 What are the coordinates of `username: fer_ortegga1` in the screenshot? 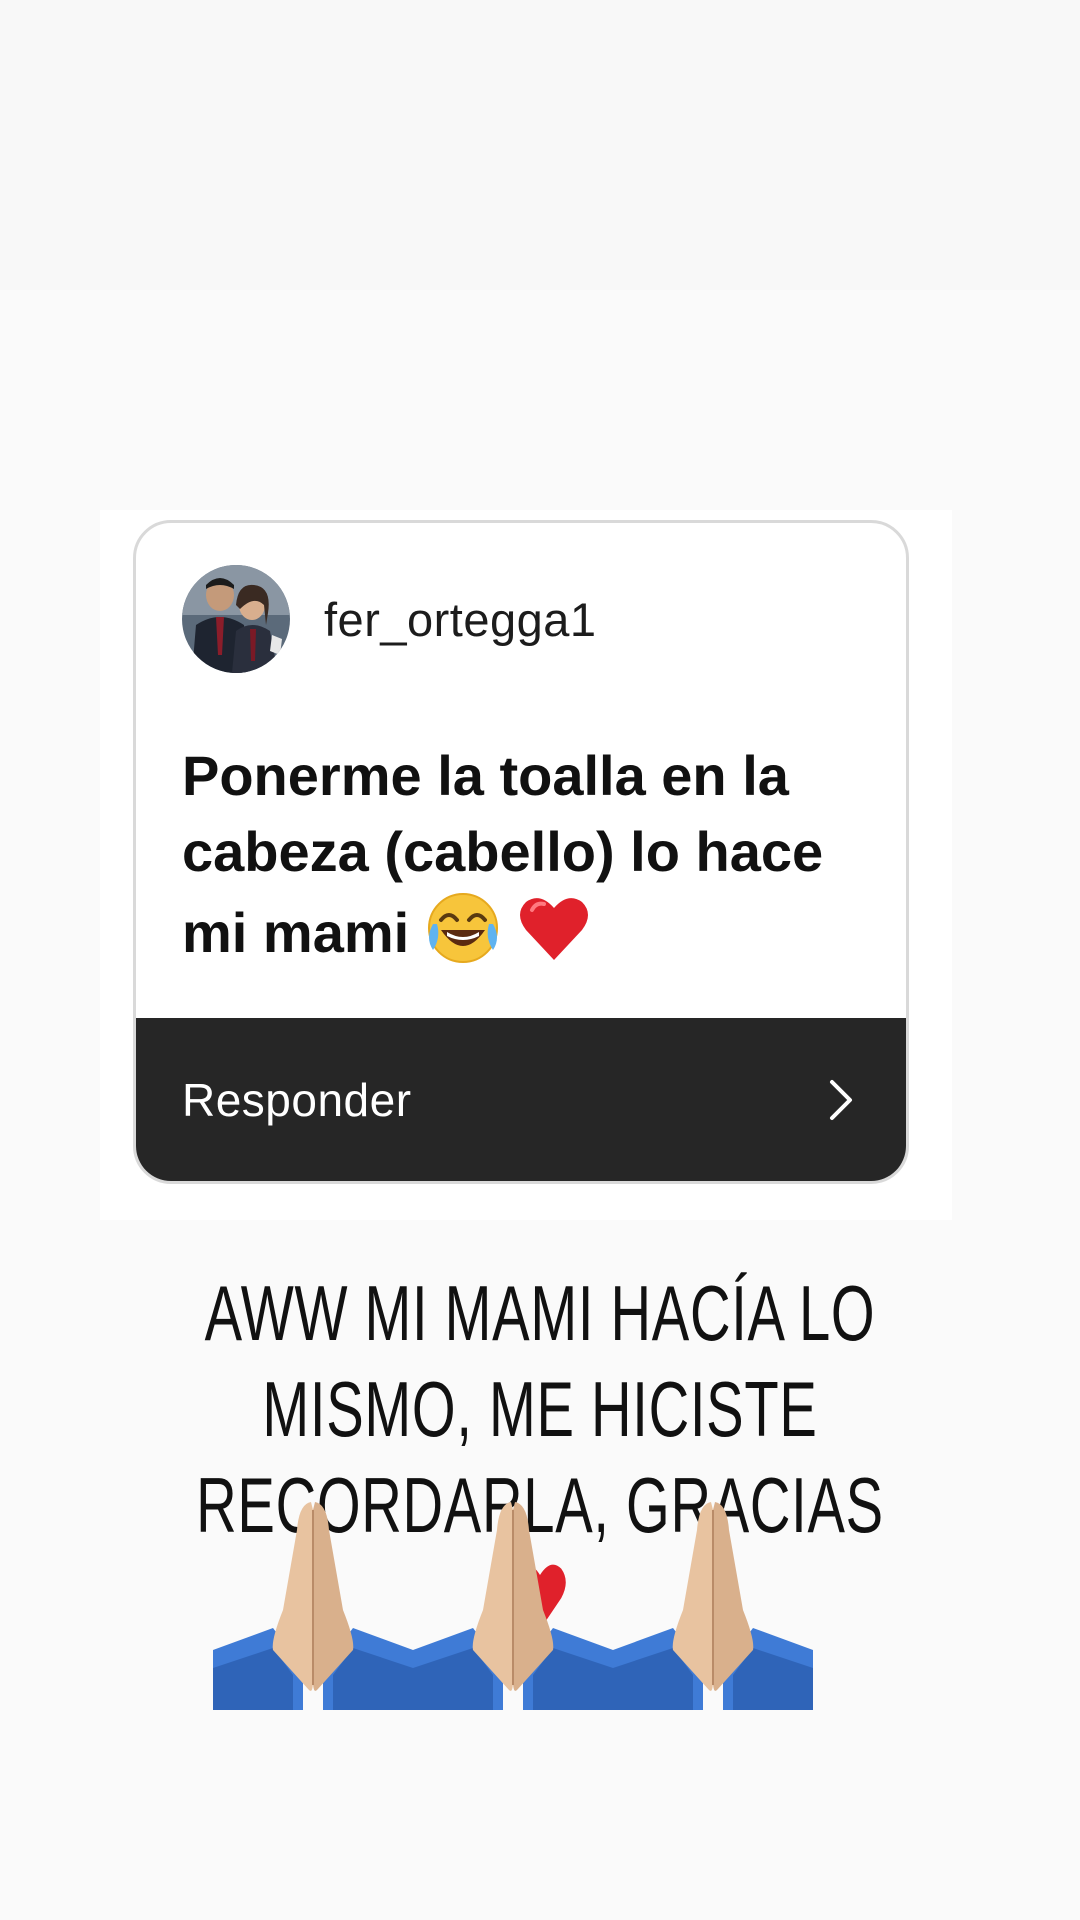 It's located at (460, 619).